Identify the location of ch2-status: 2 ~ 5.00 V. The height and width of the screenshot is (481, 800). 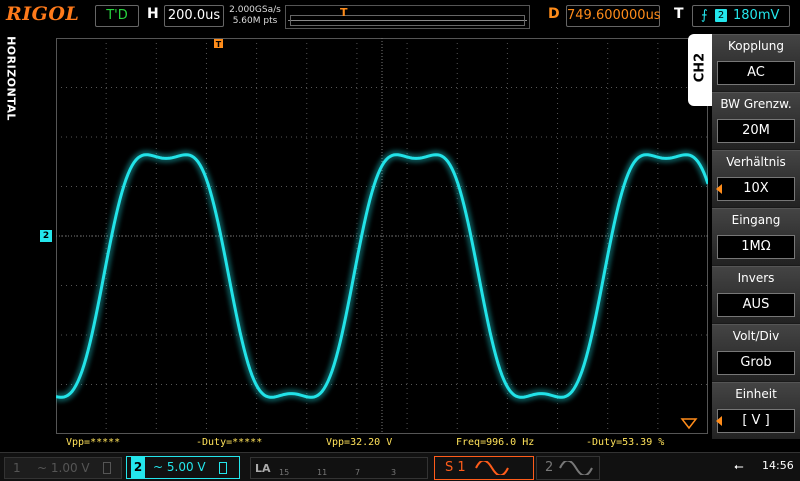
(183, 467).